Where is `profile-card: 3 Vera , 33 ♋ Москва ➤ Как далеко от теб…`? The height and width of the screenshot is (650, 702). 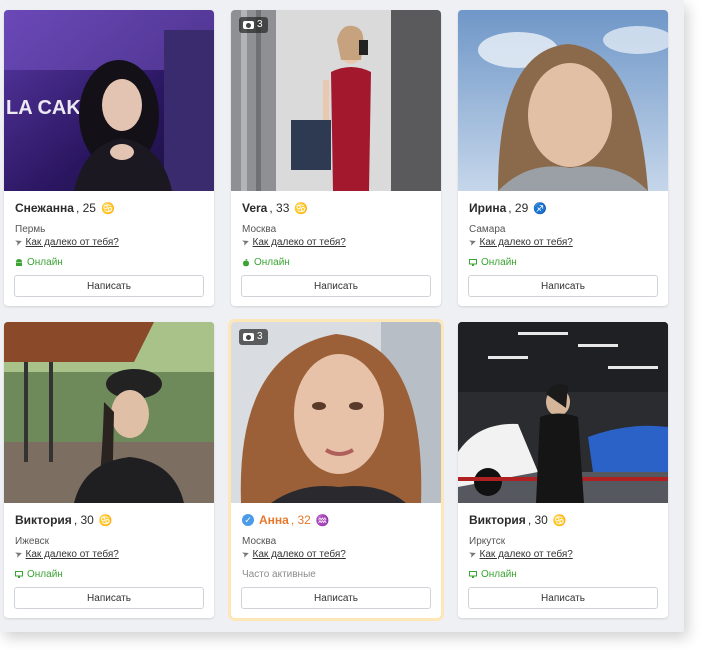
profile-card: 3 Vera , 33 ♋ Москва ➤ Как далеко от теб… is located at coordinates (336, 158).